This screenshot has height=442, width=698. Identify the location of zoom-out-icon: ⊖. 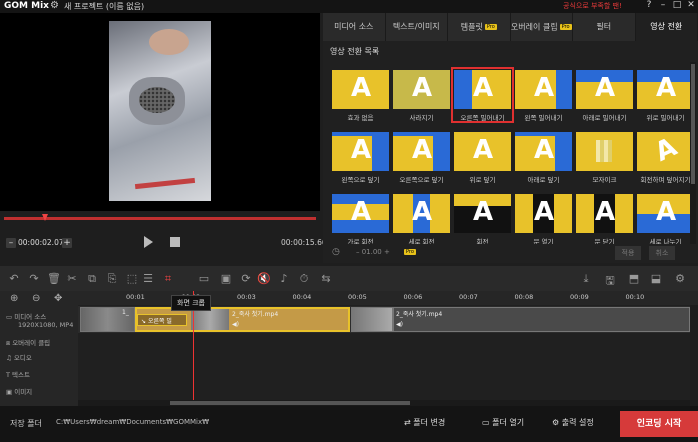
(36, 298).